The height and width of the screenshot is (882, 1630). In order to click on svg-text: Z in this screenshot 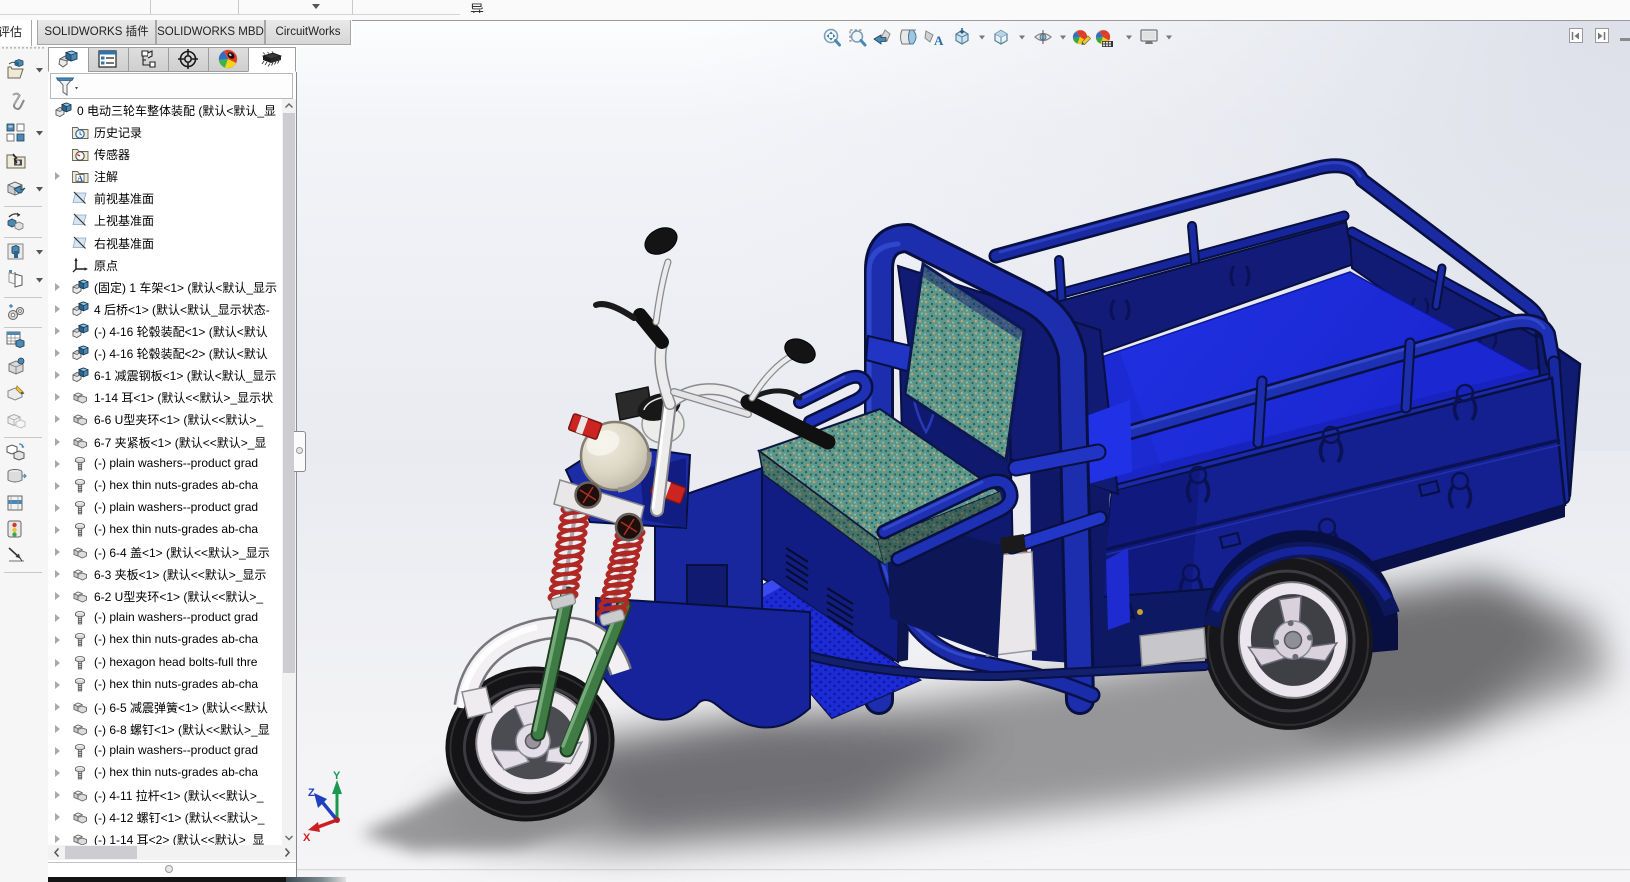, I will do `click(311, 793)`.